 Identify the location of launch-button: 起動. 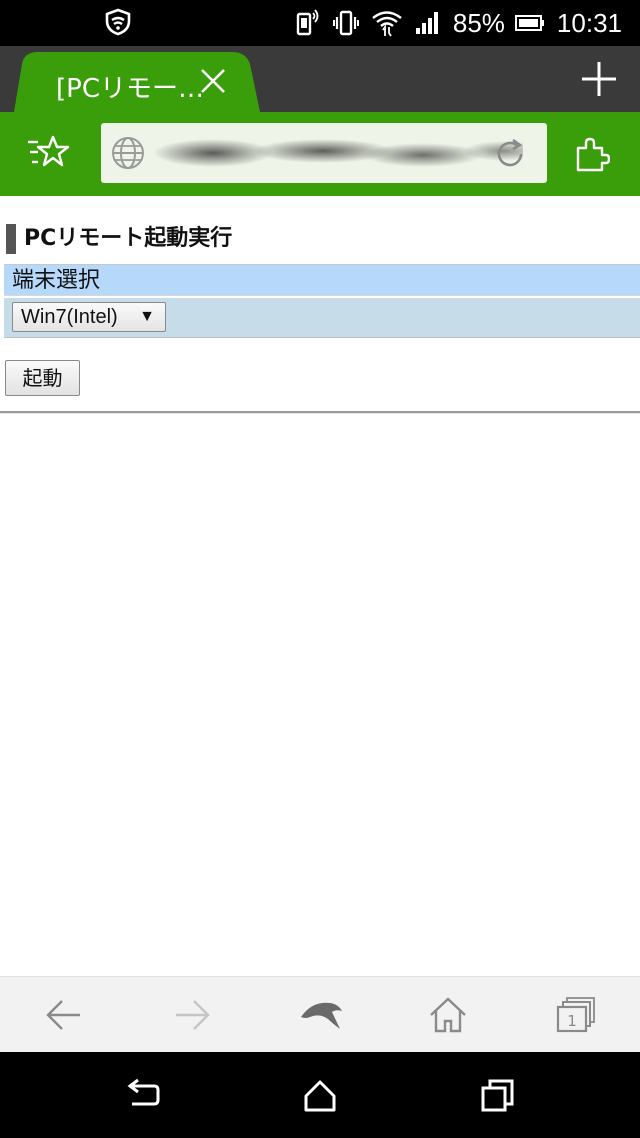
(42, 378).